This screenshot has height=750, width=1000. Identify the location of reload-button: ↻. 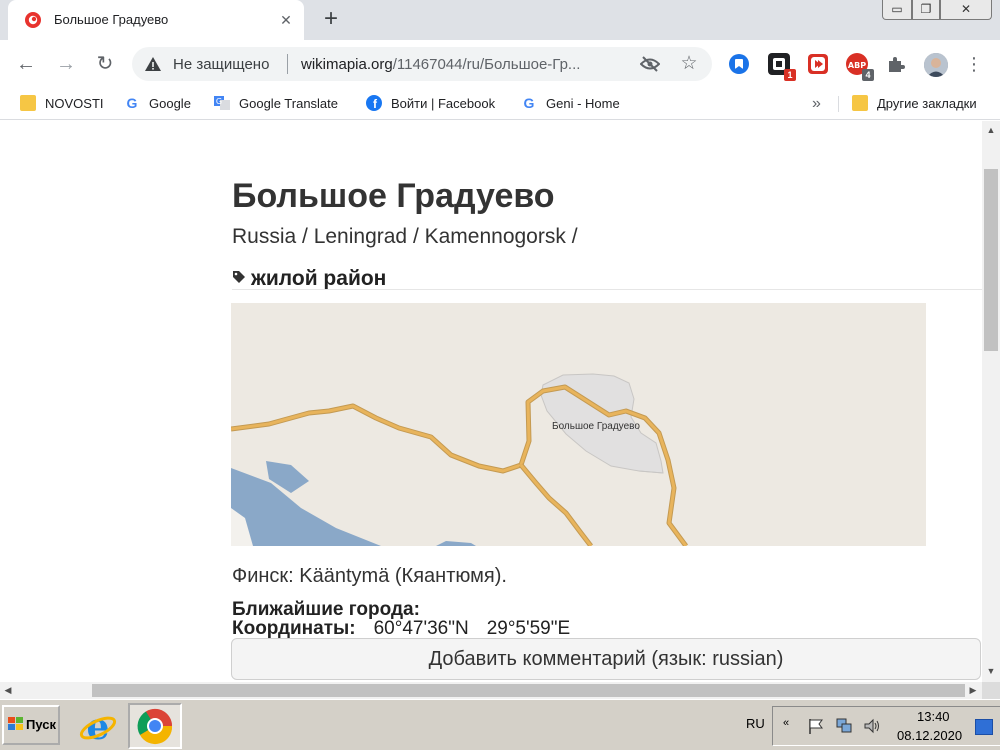
(105, 64).